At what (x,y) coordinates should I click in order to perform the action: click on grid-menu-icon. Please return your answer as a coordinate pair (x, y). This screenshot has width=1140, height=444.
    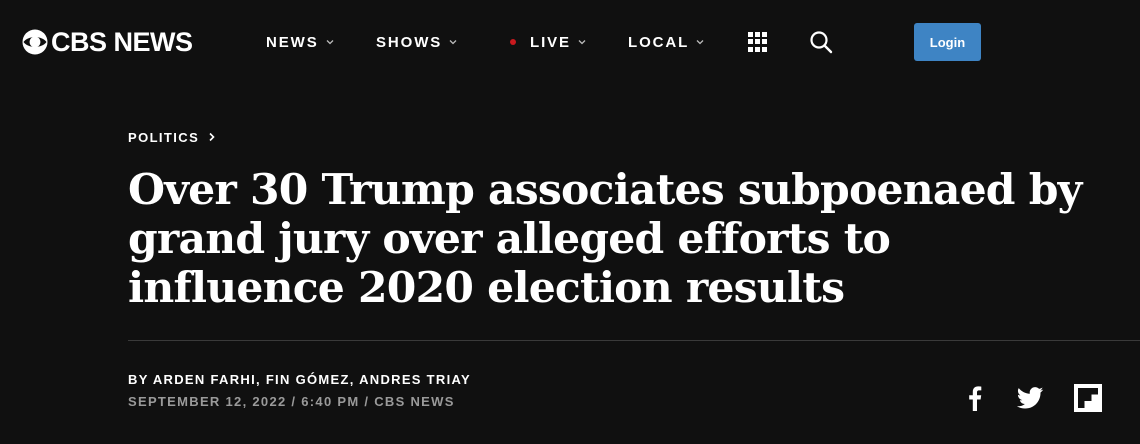
    Looking at the image, I should click on (758, 42).